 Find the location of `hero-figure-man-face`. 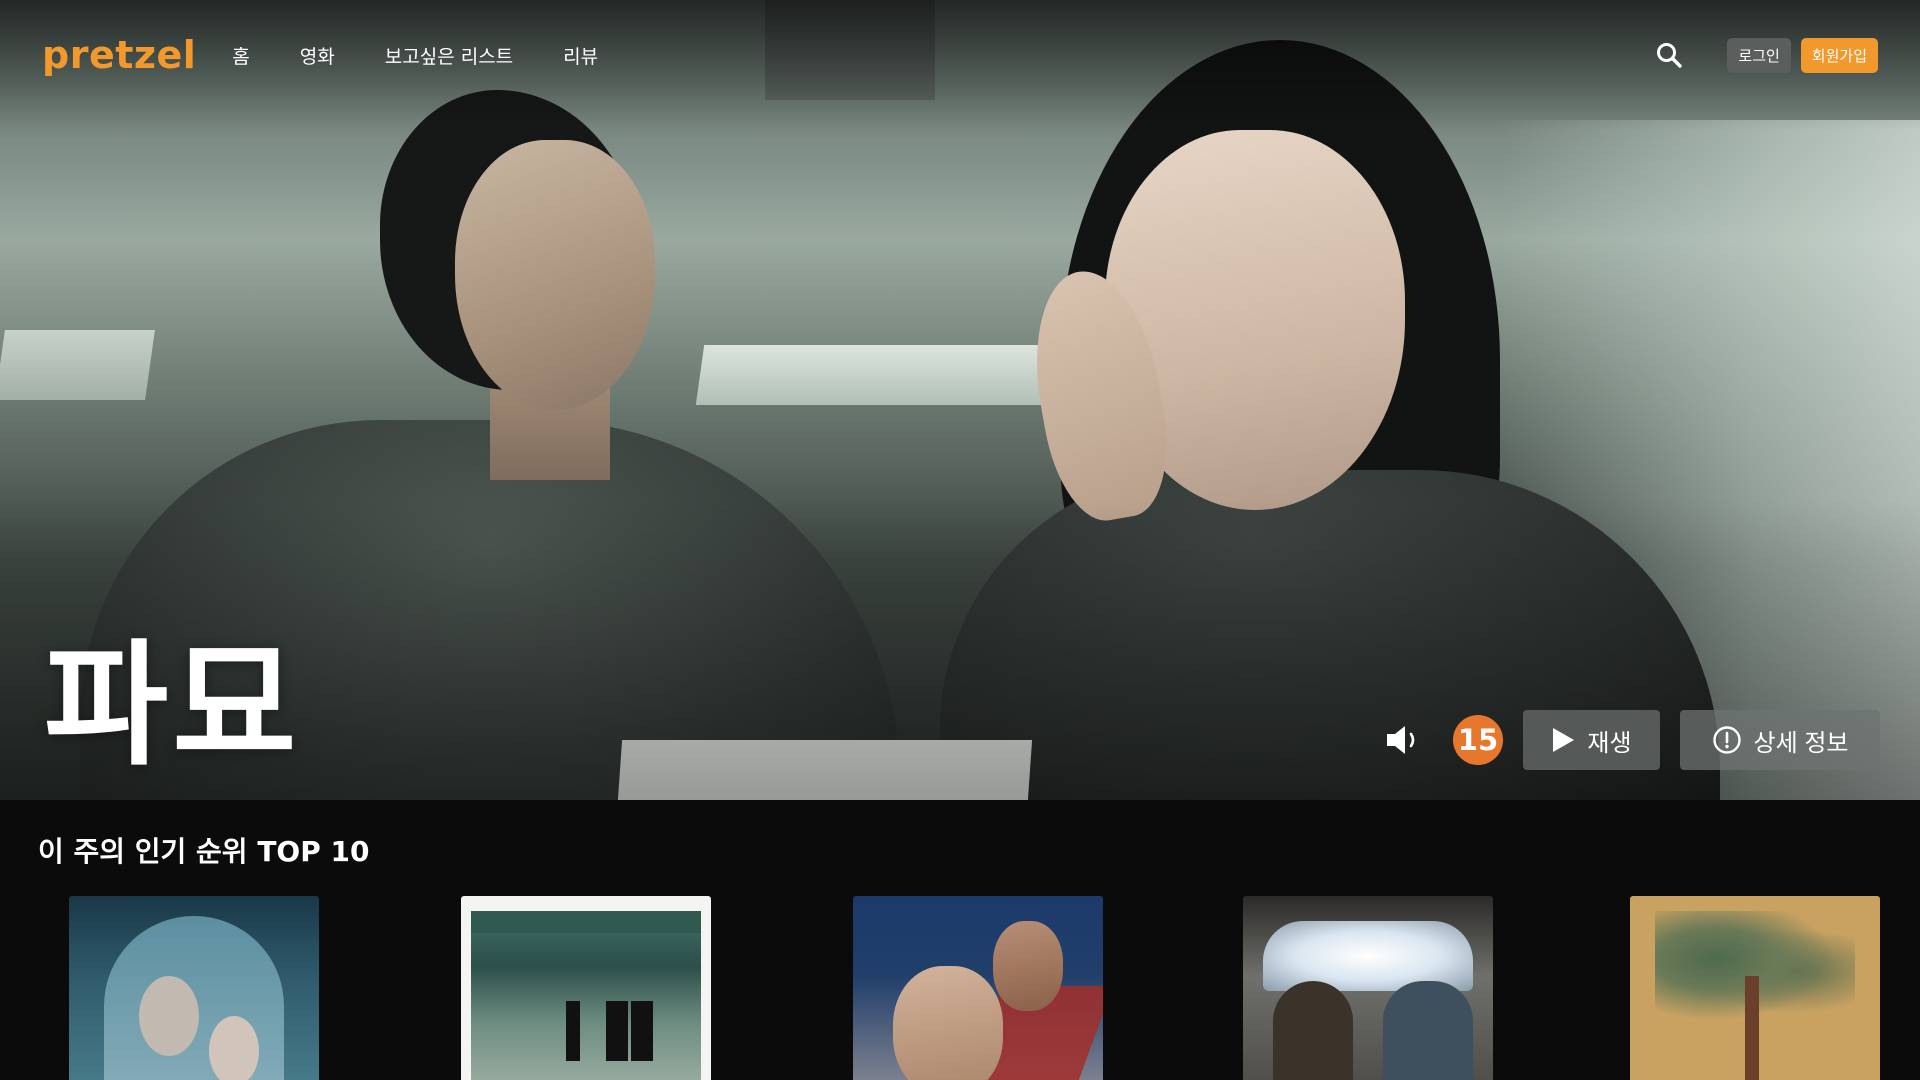

hero-figure-man-face is located at coordinates (555, 275).